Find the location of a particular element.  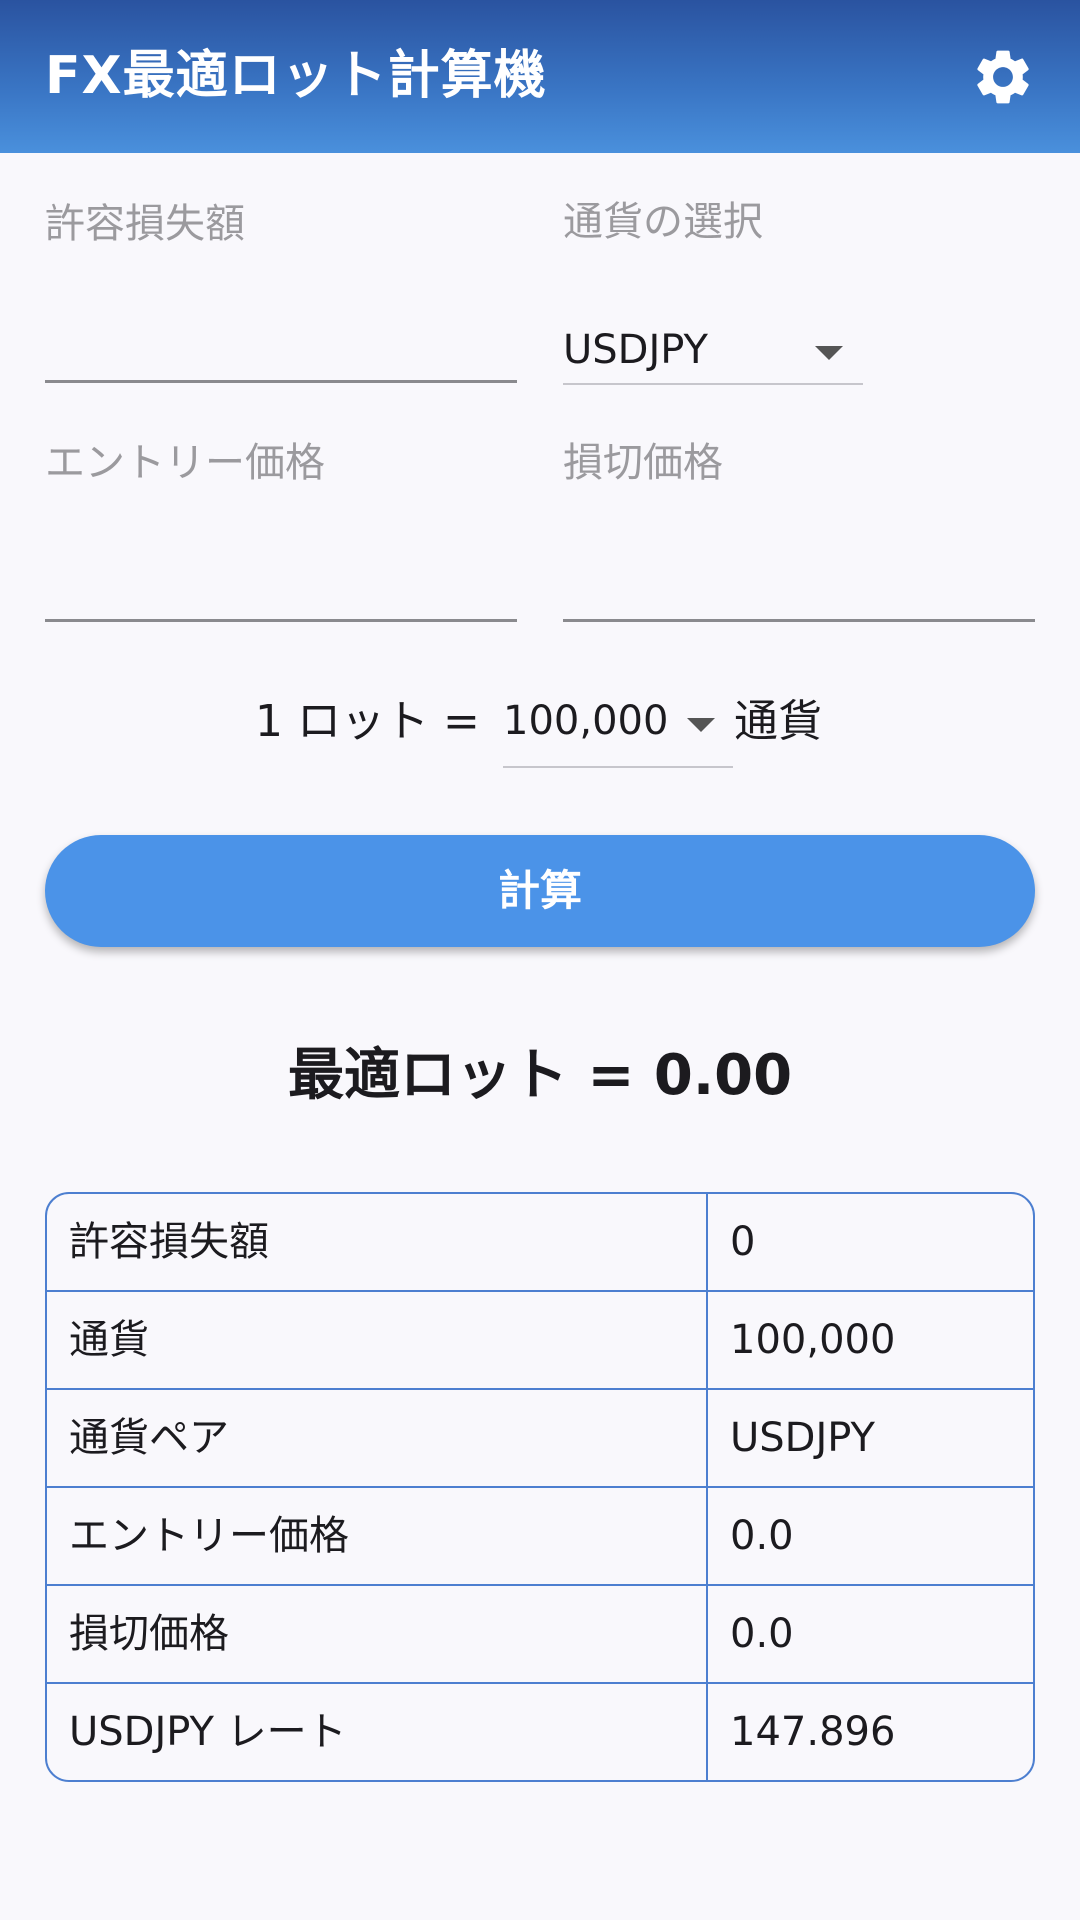

table-row-value: 0 is located at coordinates (743, 1242).